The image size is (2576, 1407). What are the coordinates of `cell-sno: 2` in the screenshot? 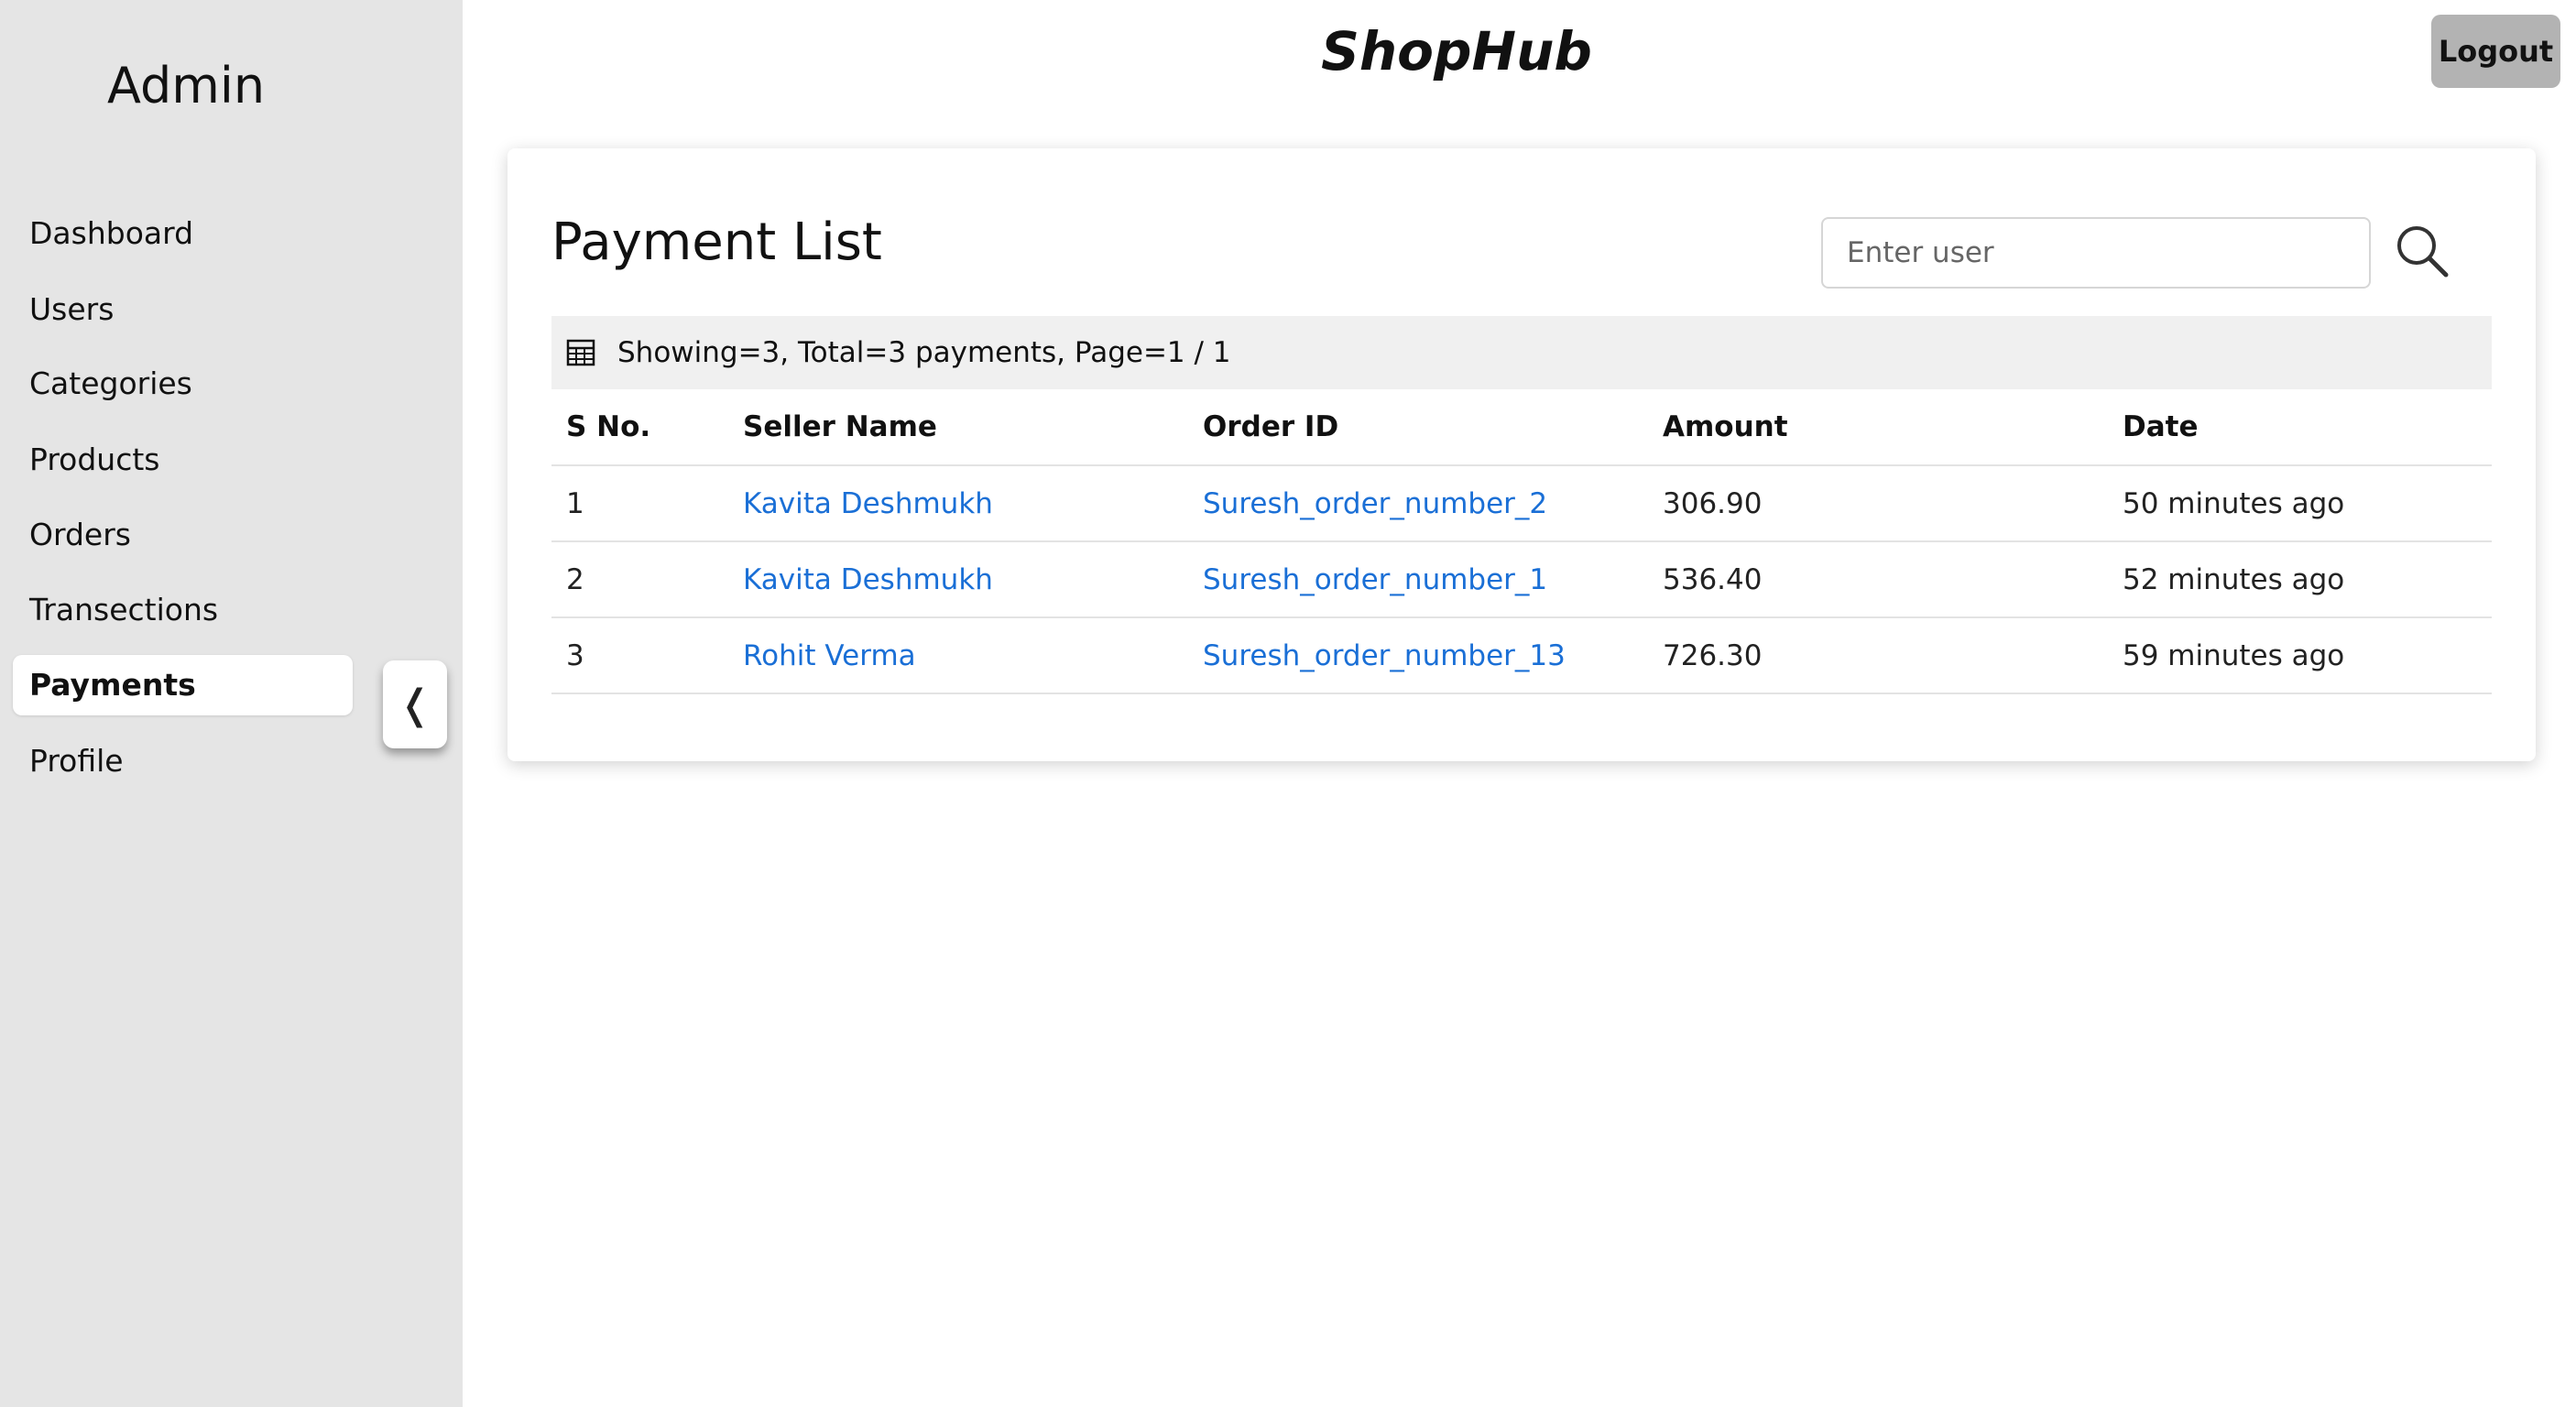 It's located at (639, 579).